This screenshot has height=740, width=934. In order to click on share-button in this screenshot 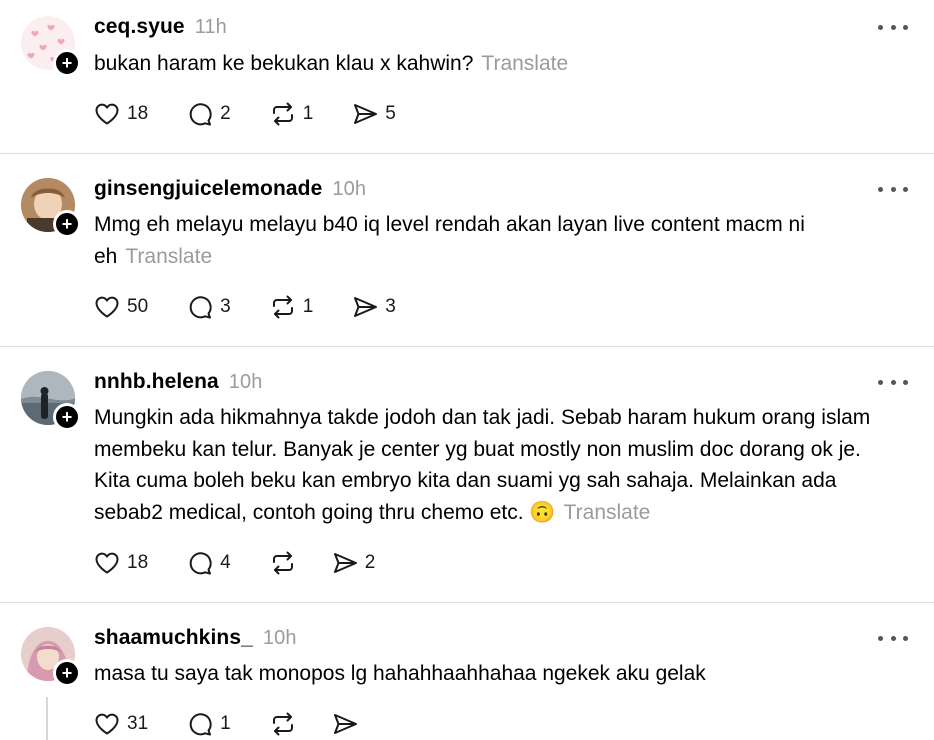, I will do `click(345, 724)`.